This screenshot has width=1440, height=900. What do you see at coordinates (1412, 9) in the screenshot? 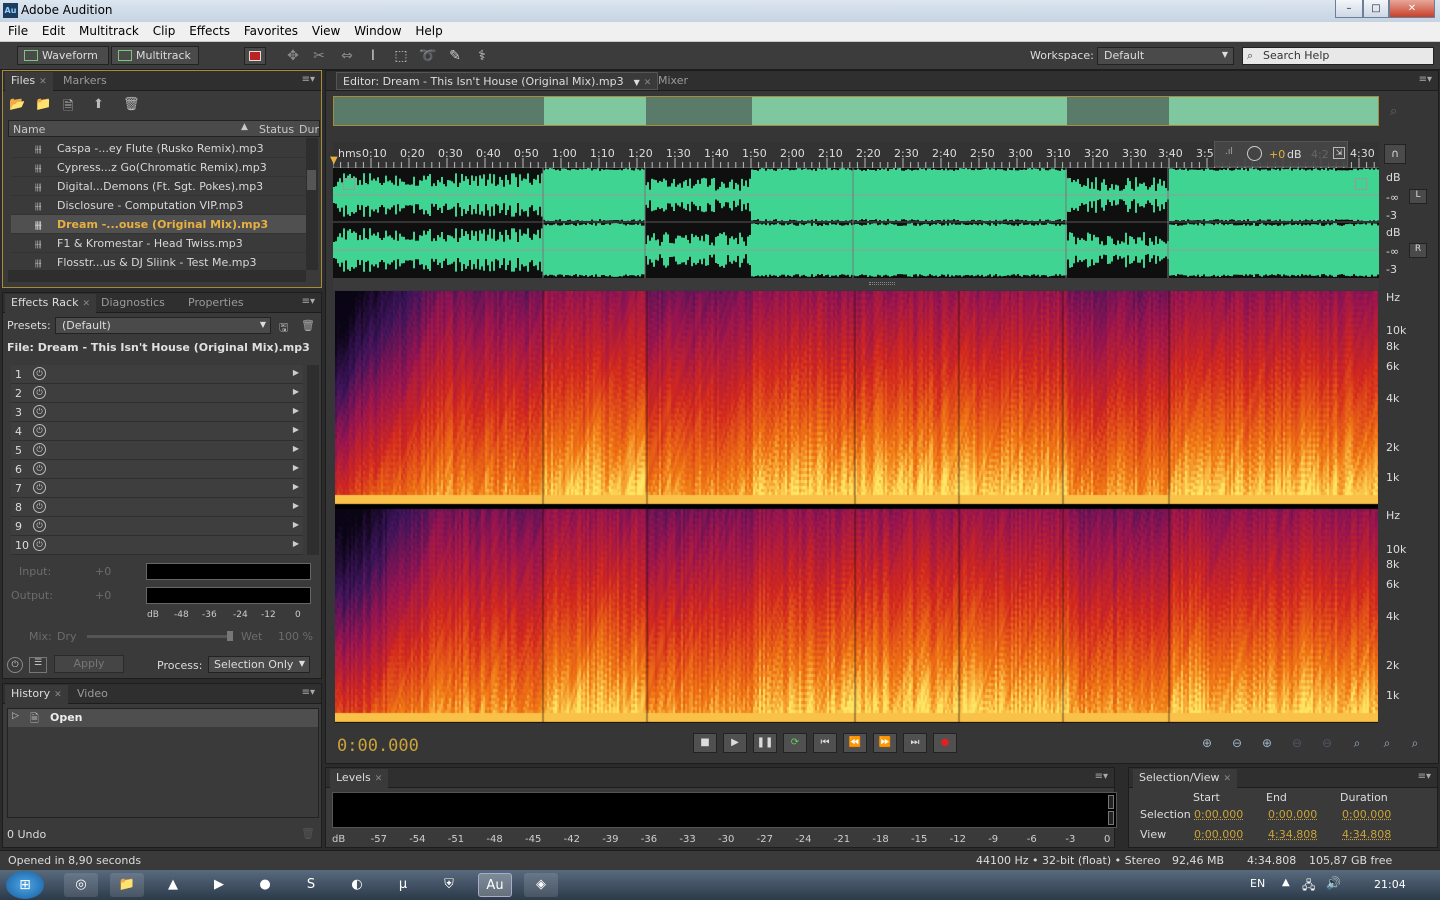
I see `close-window-button: ✕` at bounding box center [1412, 9].